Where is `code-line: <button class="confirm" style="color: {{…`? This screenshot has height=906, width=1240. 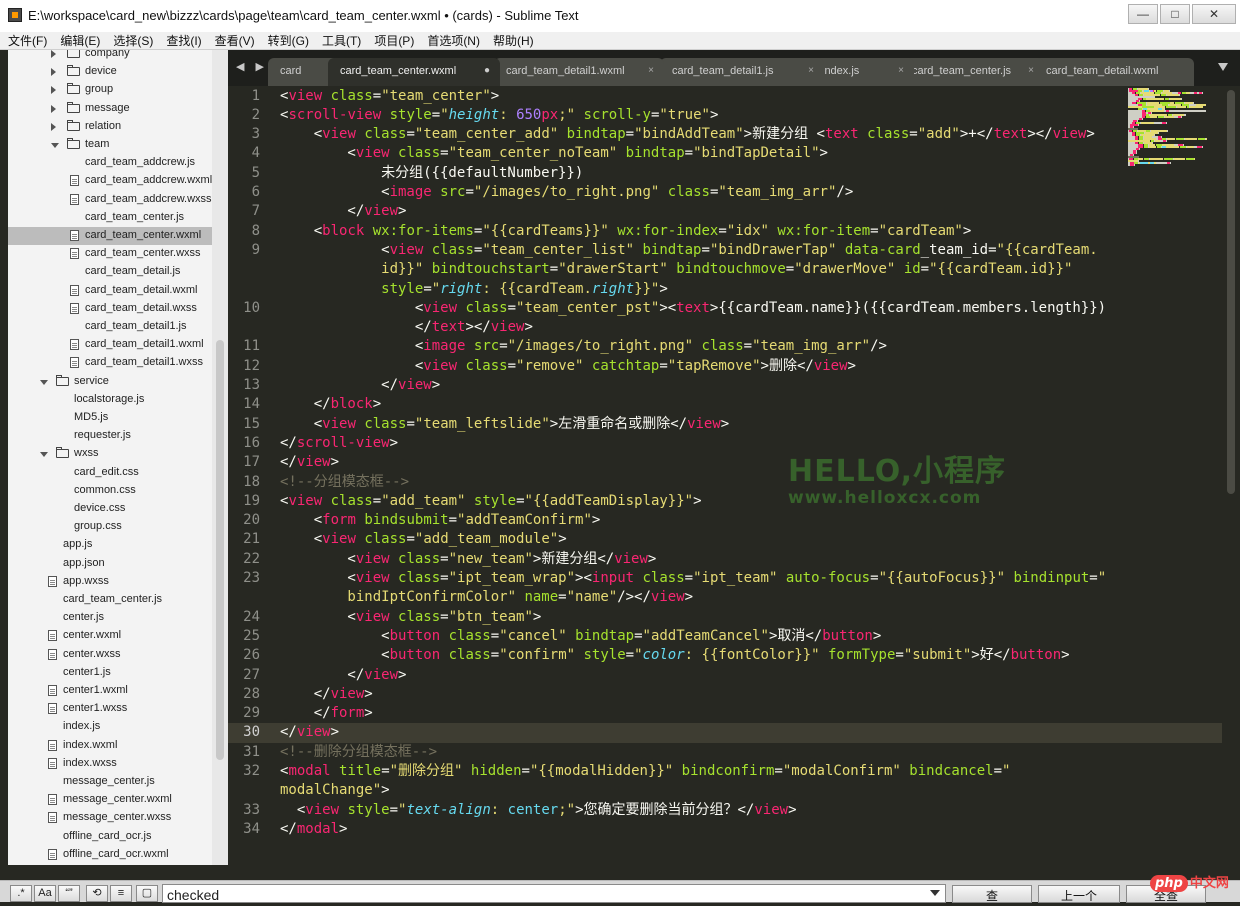
code-line: <button class="confirm" style="color: {{… is located at coordinates (674, 655).